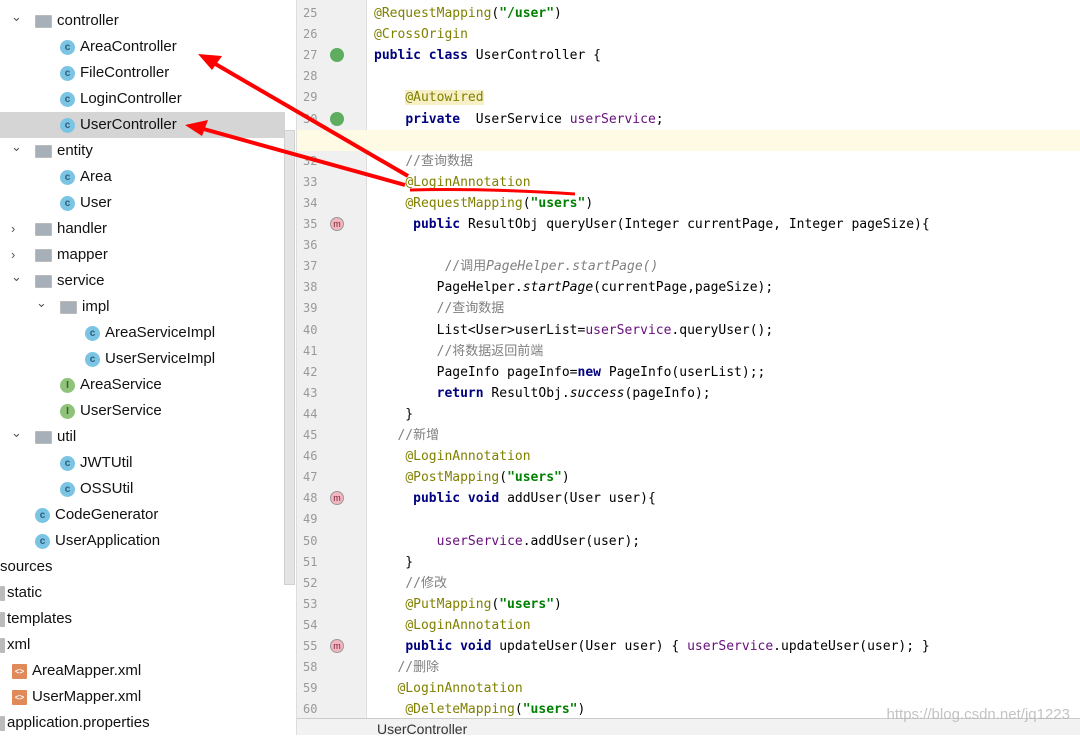 This screenshot has height=737, width=1080. I want to click on tree-item: c LoginController, so click(142, 99).